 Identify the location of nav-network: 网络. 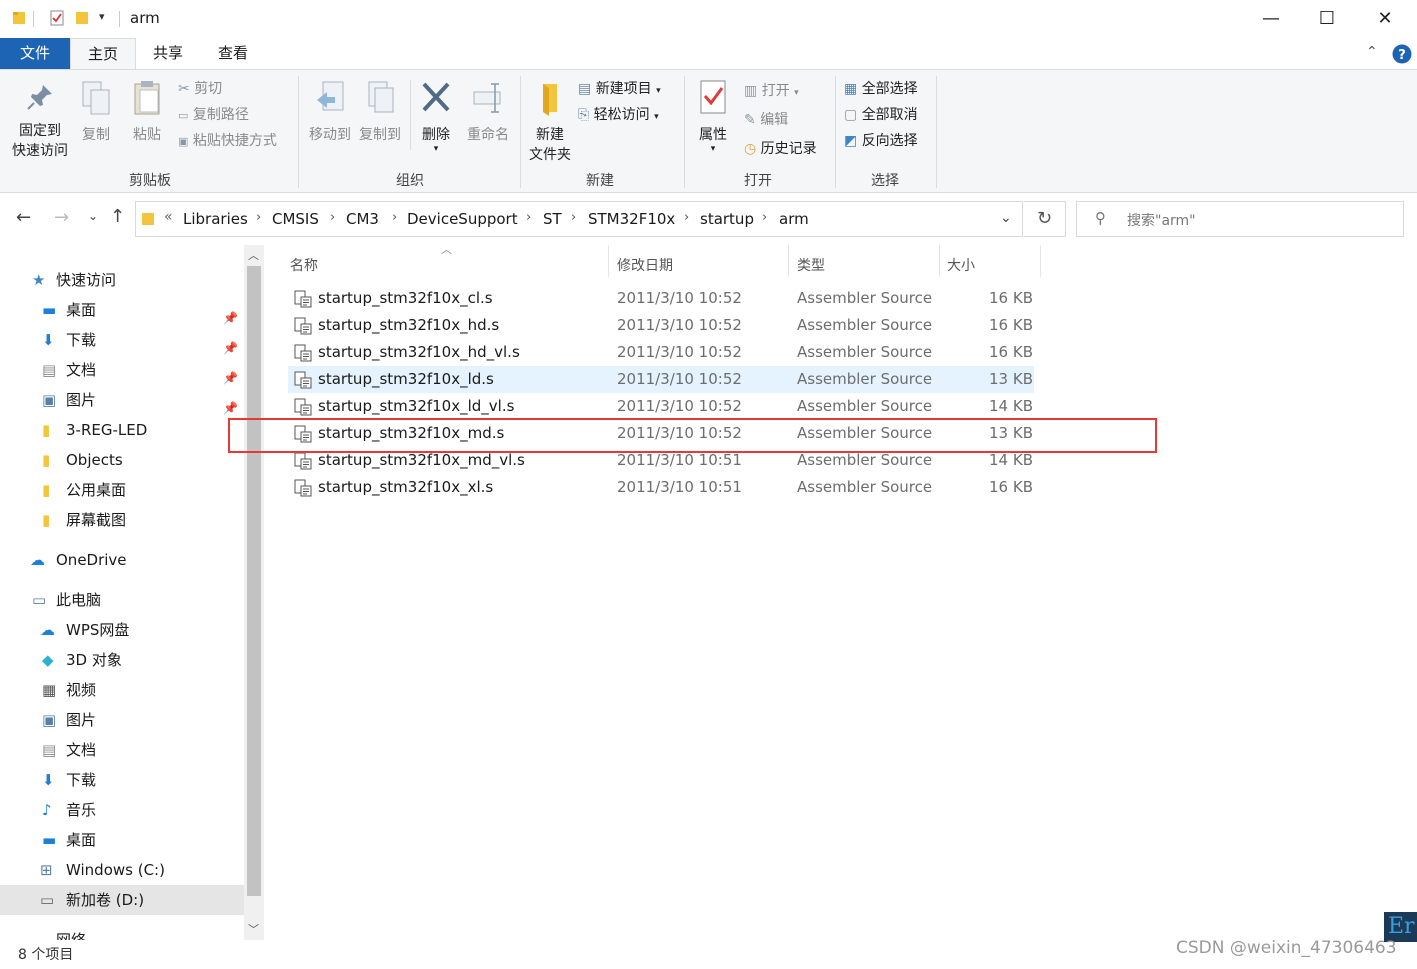
(122, 932).